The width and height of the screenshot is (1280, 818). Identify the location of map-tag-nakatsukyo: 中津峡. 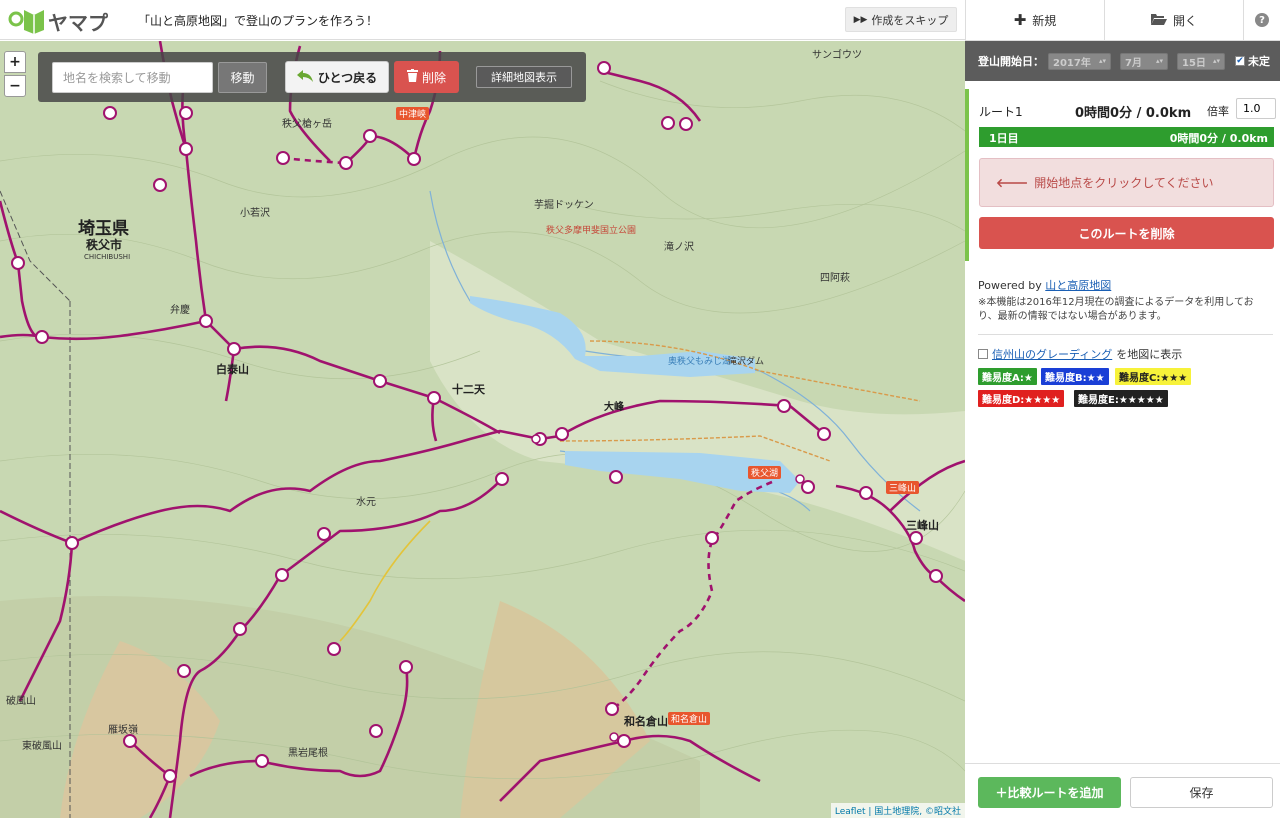
(413, 113).